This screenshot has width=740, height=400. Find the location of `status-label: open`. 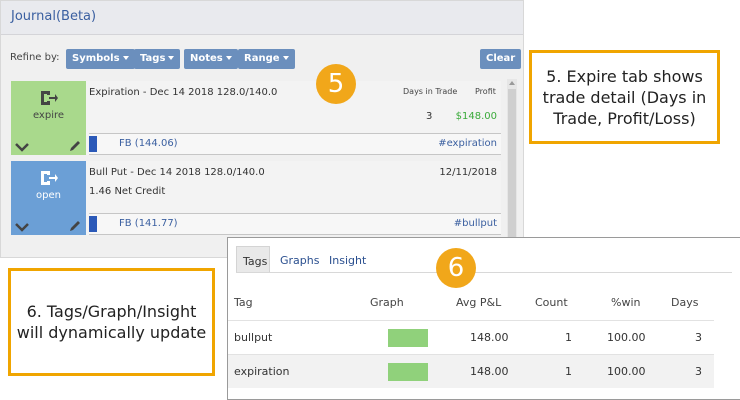

status-label: open is located at coordinates (48, 195).